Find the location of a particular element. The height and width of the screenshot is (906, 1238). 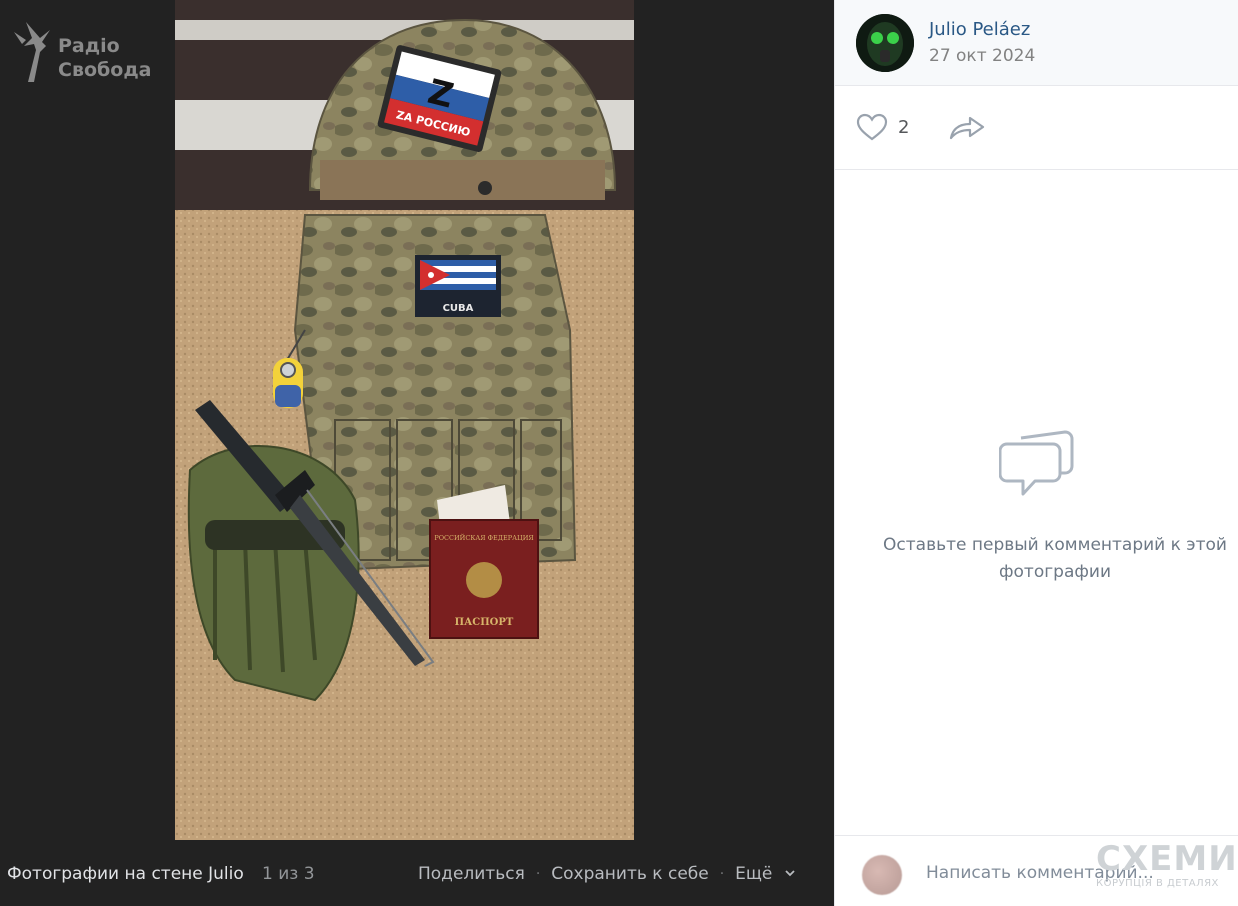

like-count: 2 is located at coordinates (904, 127).